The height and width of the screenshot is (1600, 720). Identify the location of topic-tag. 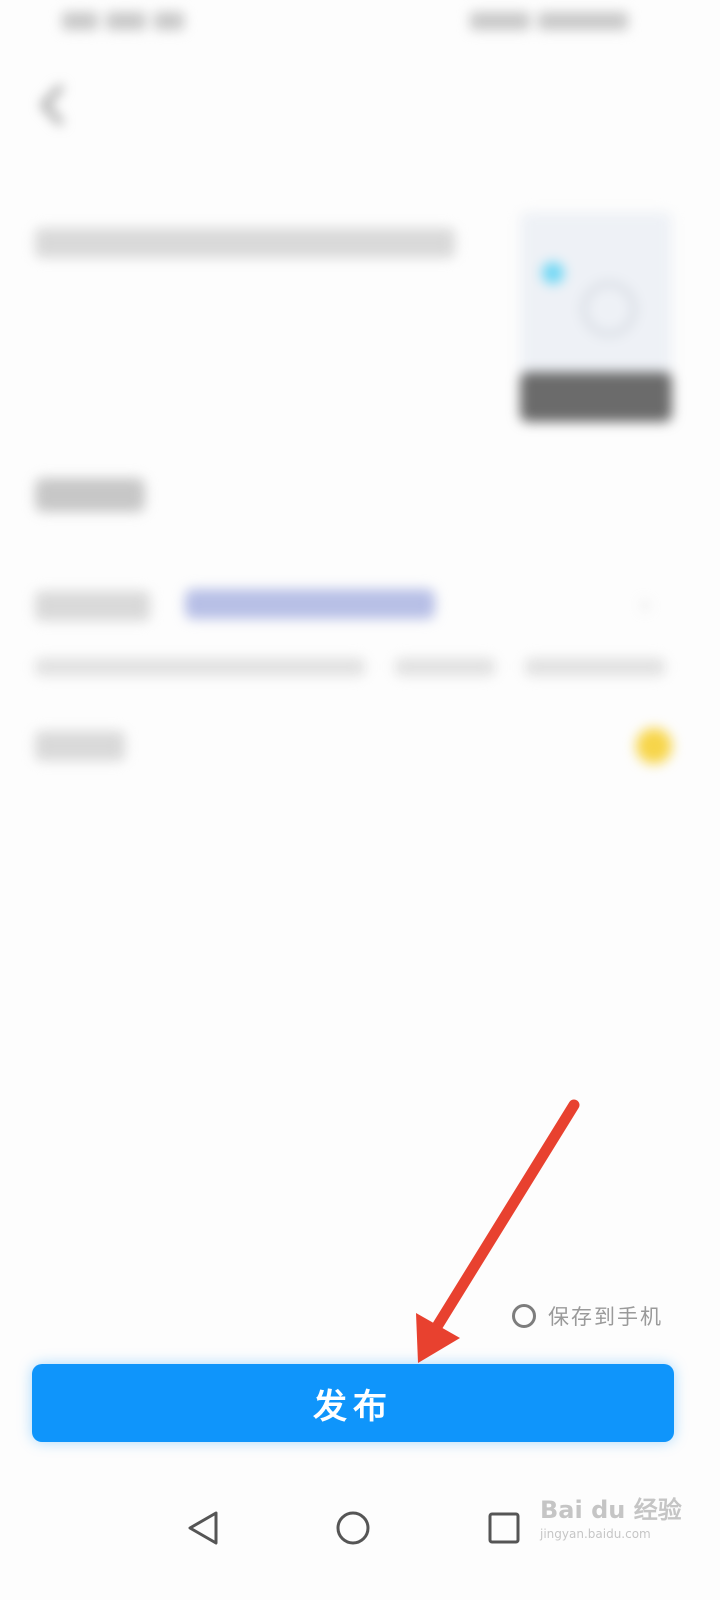
(90, 495).